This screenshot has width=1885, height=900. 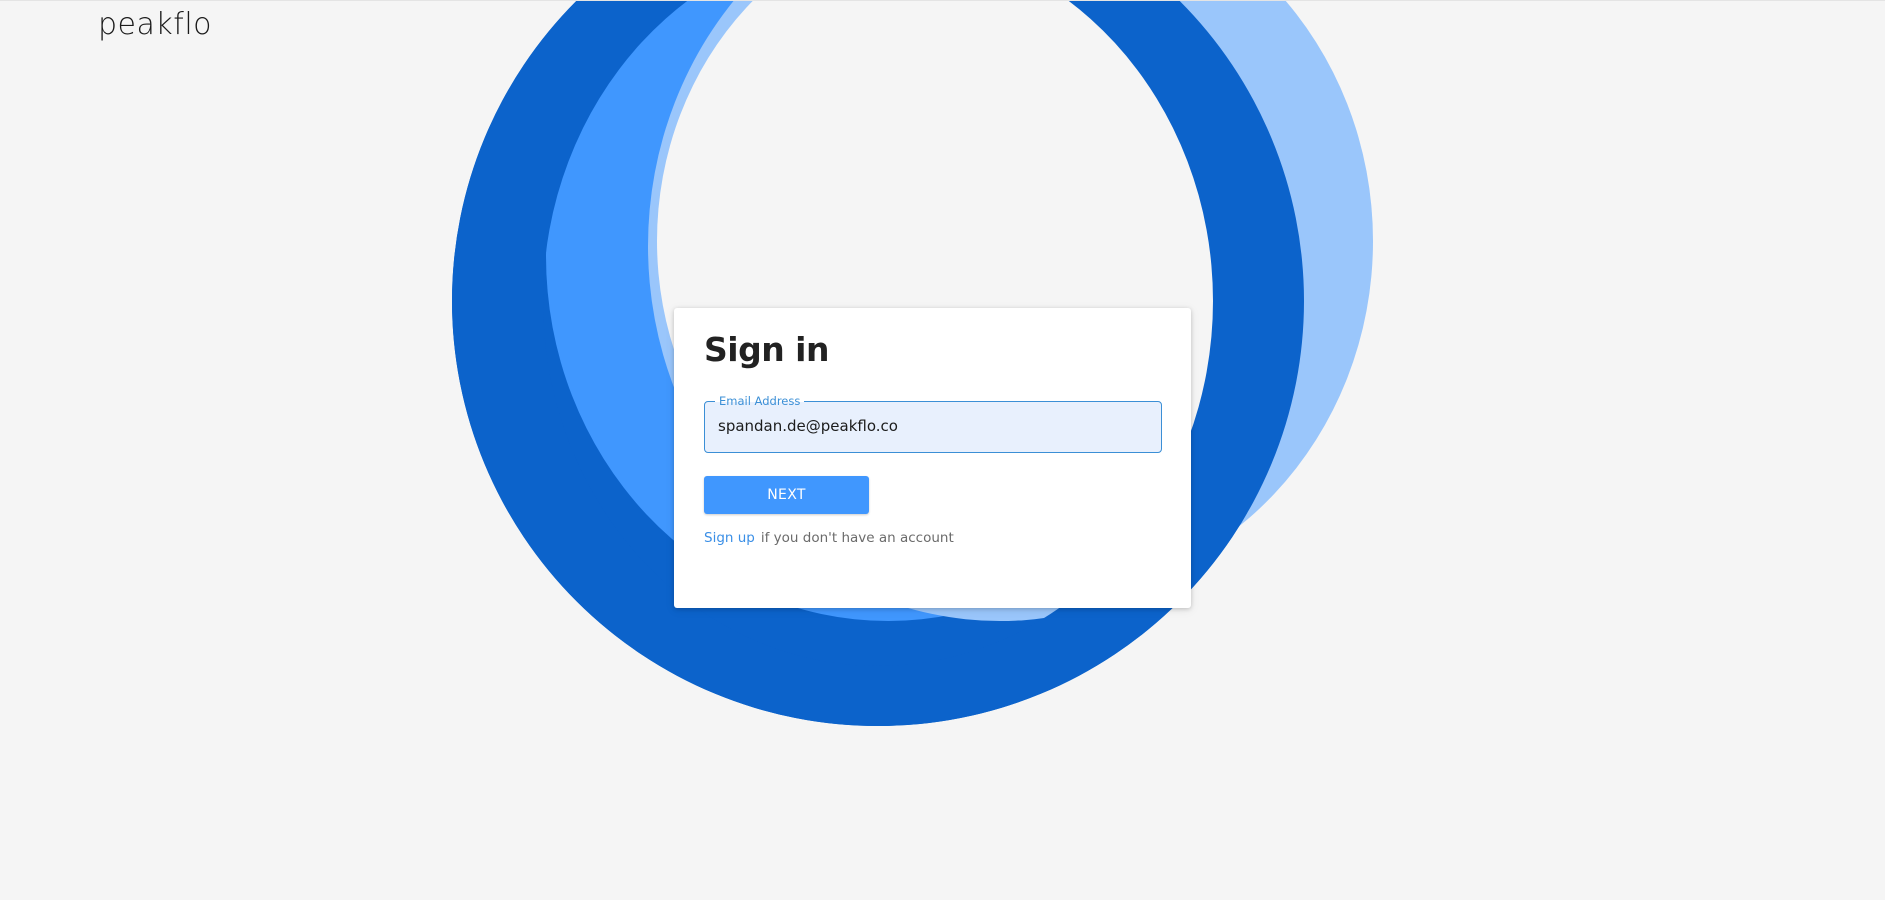 What do you see at coordinates (786, 495) in the screenshot?
I see `next-button: NEXT` at bounding box center [786, 495].